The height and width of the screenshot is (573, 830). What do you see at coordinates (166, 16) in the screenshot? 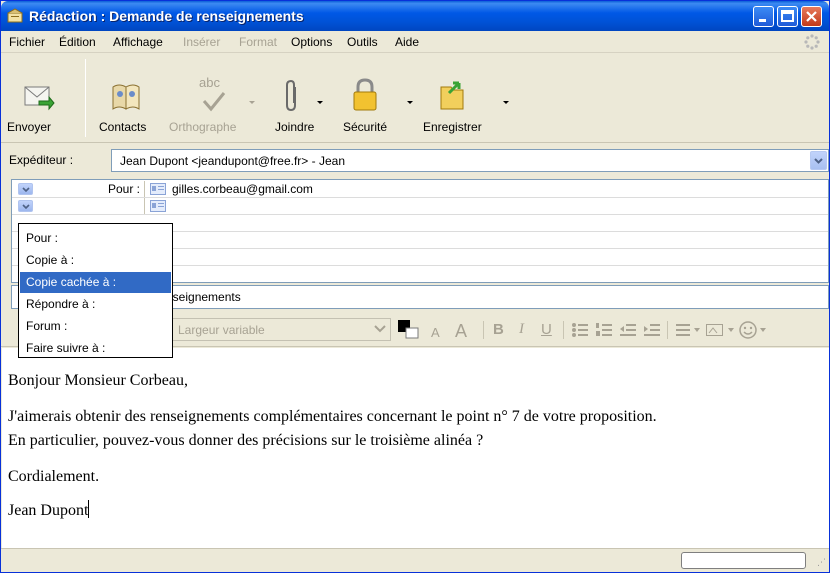
I see `window-title: Rédaction : Demande de renseignements` at bounding box center [166, 16].